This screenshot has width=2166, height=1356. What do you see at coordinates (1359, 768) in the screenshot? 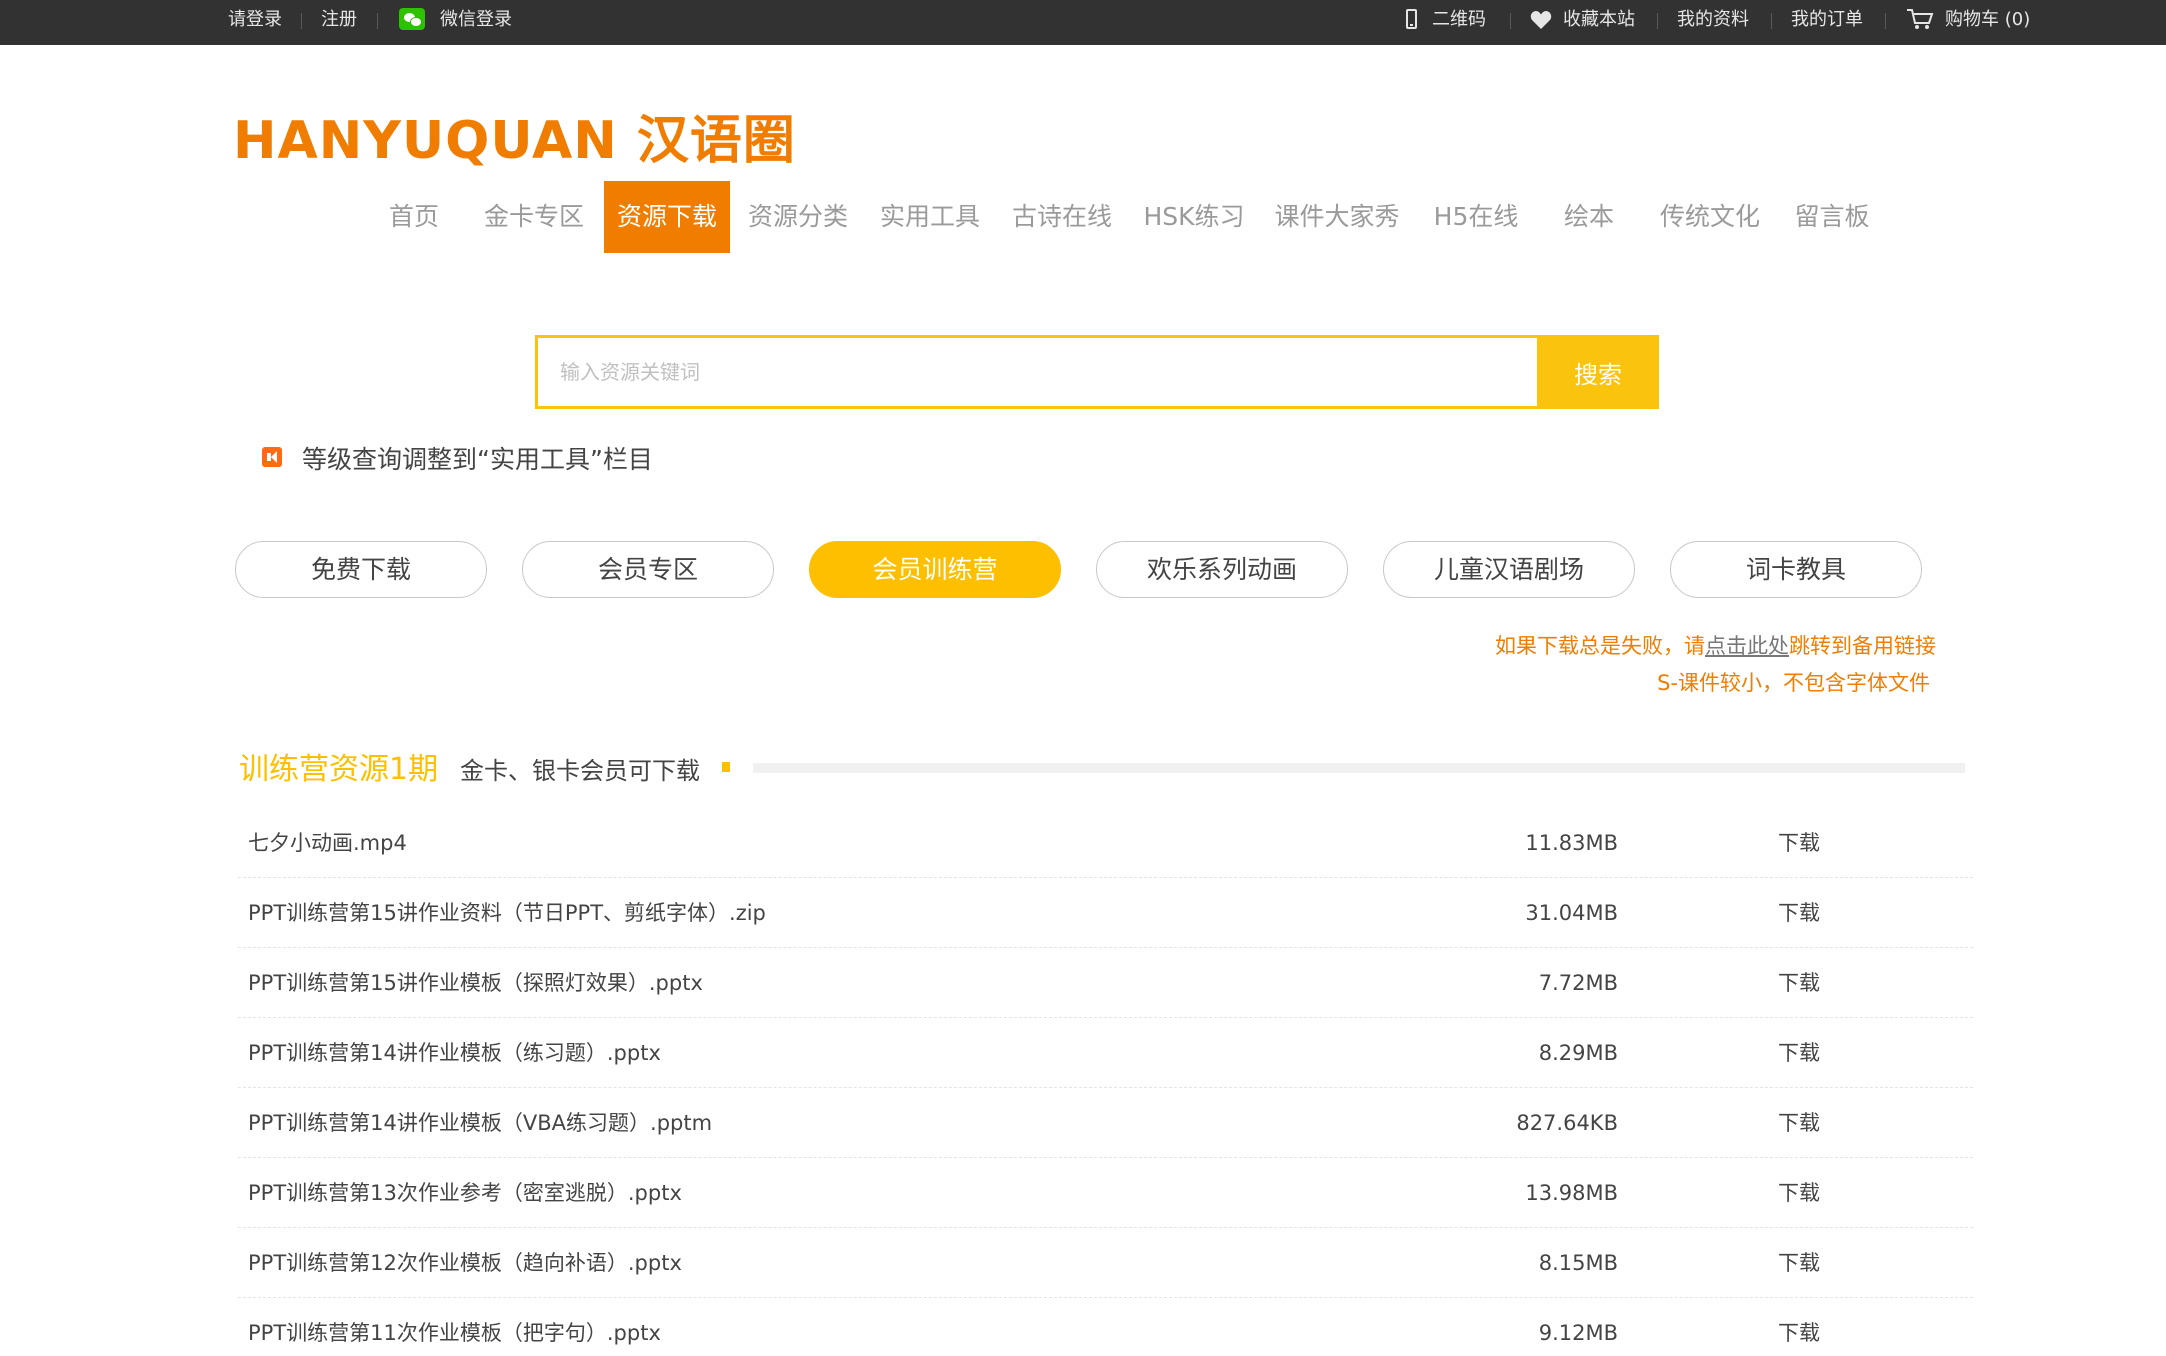
I see `section-divider` at bounding box center [1359, 768].